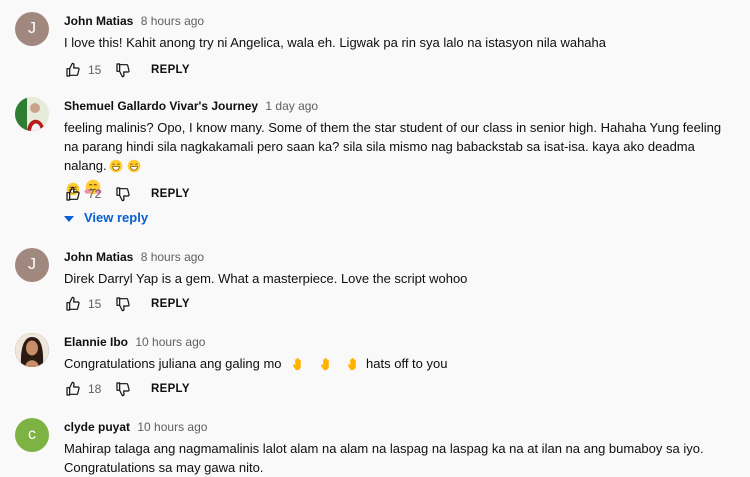 The height and width of the screenshot is (477, 750). I want to click on comment-text-part: hats off to you, so click(407, 363).